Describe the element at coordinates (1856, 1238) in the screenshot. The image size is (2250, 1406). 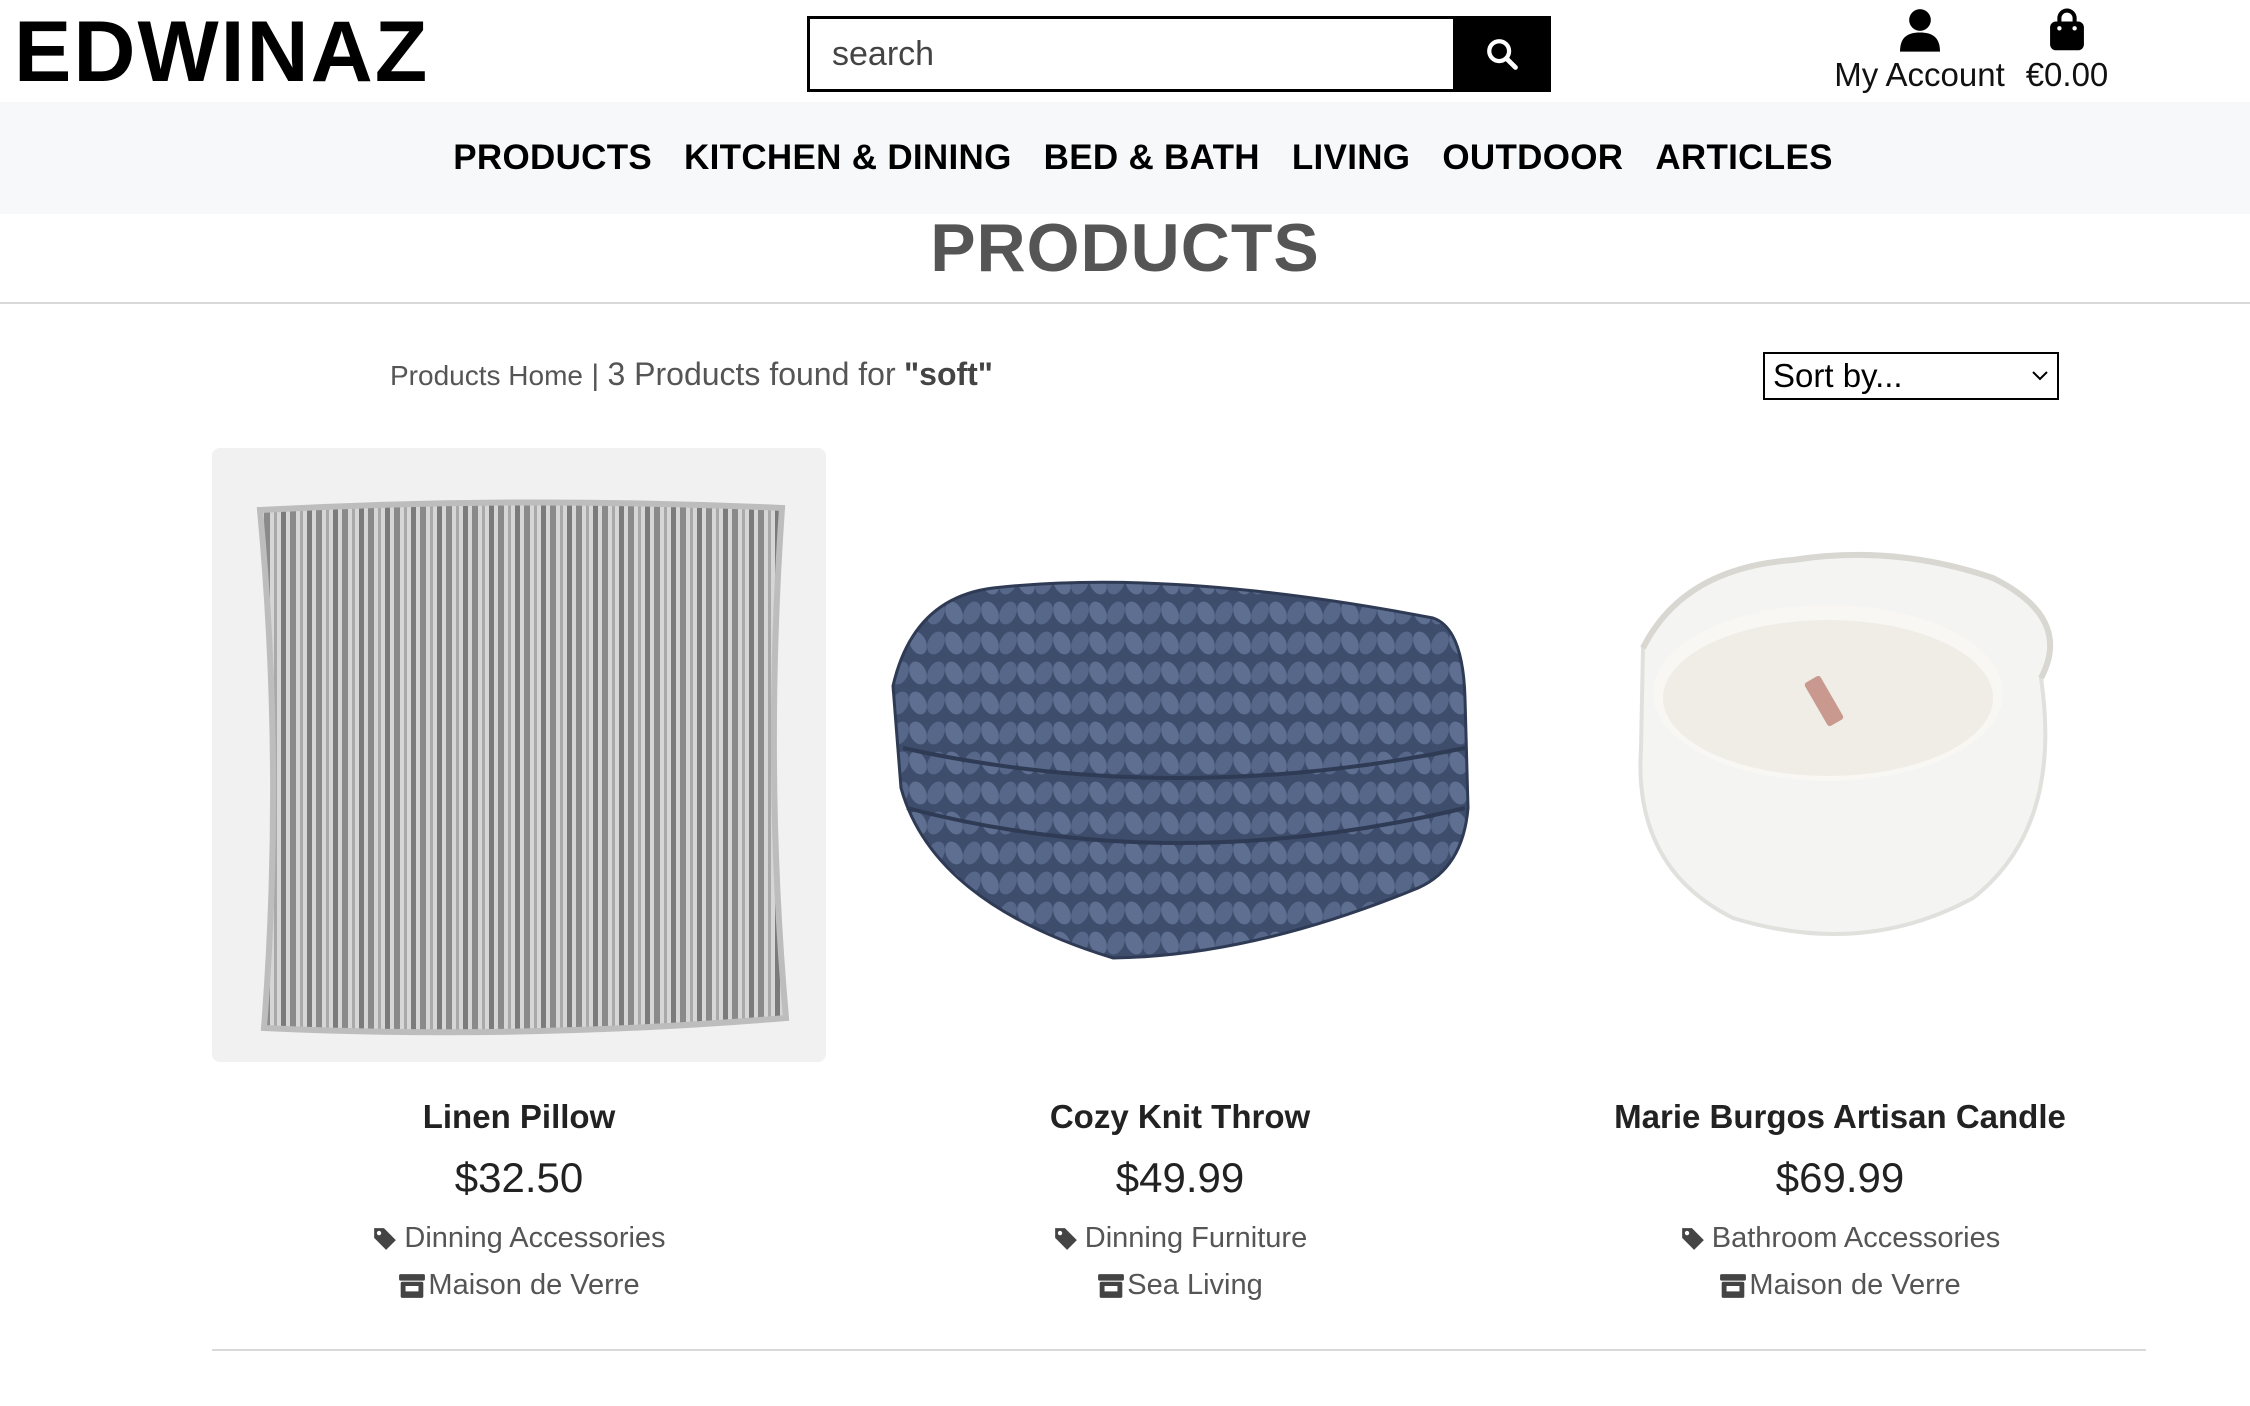
I see `product-category-label: Bathroom Accessories` at that location.